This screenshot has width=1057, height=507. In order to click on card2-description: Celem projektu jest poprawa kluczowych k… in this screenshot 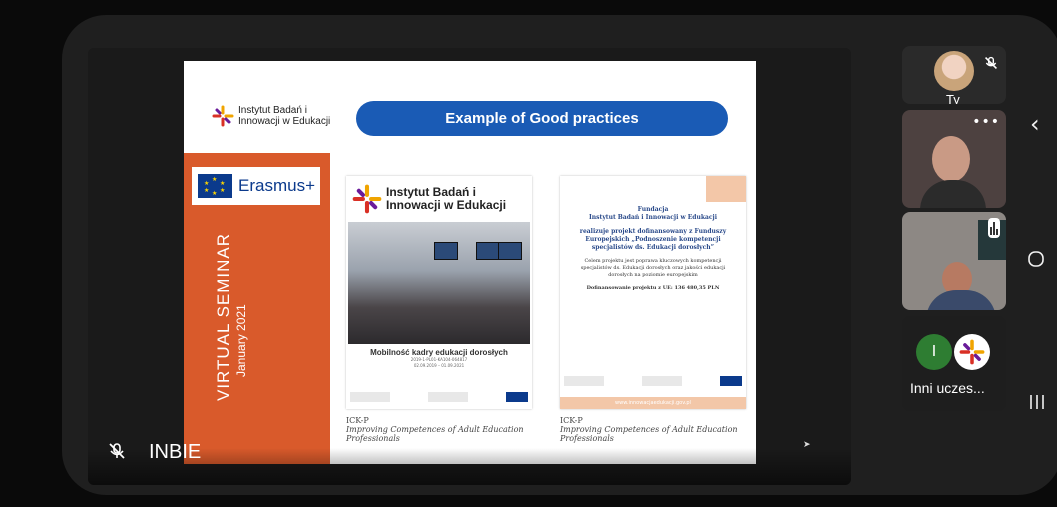, I will do `click(653, 268)`.